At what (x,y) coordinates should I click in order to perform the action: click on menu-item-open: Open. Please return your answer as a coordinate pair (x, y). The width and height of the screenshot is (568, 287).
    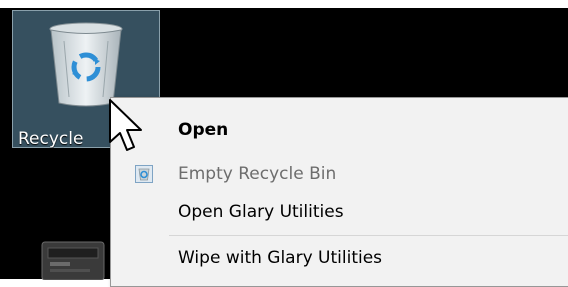
    Looking at the image, I should click on (203, 130).